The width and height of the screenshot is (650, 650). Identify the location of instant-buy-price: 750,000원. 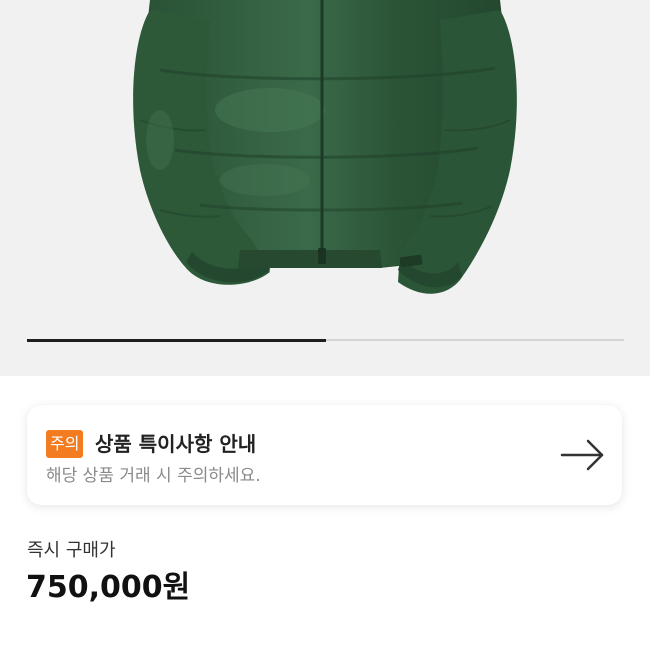
(108, 587).